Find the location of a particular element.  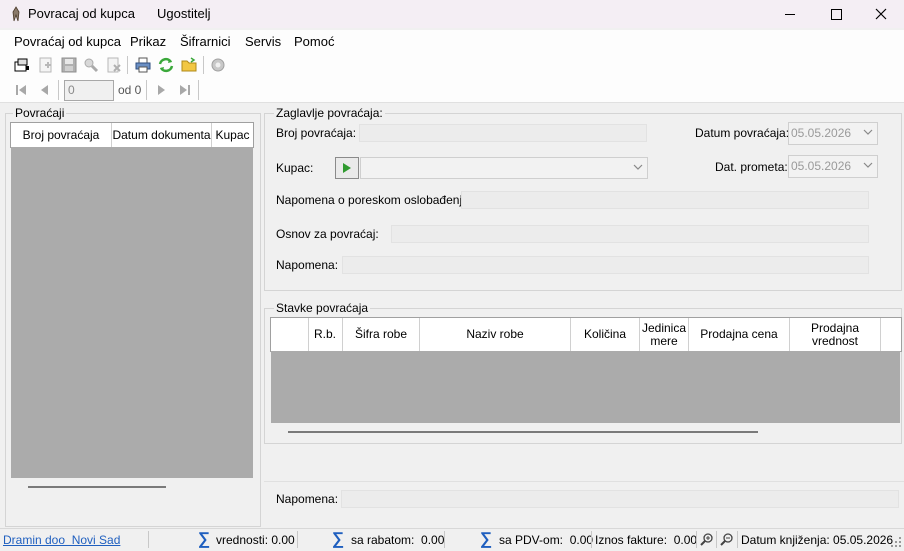

status-datum-knjizenja: Datum knjiženja: 05.05.2026 is located at coordinates (817, 540).